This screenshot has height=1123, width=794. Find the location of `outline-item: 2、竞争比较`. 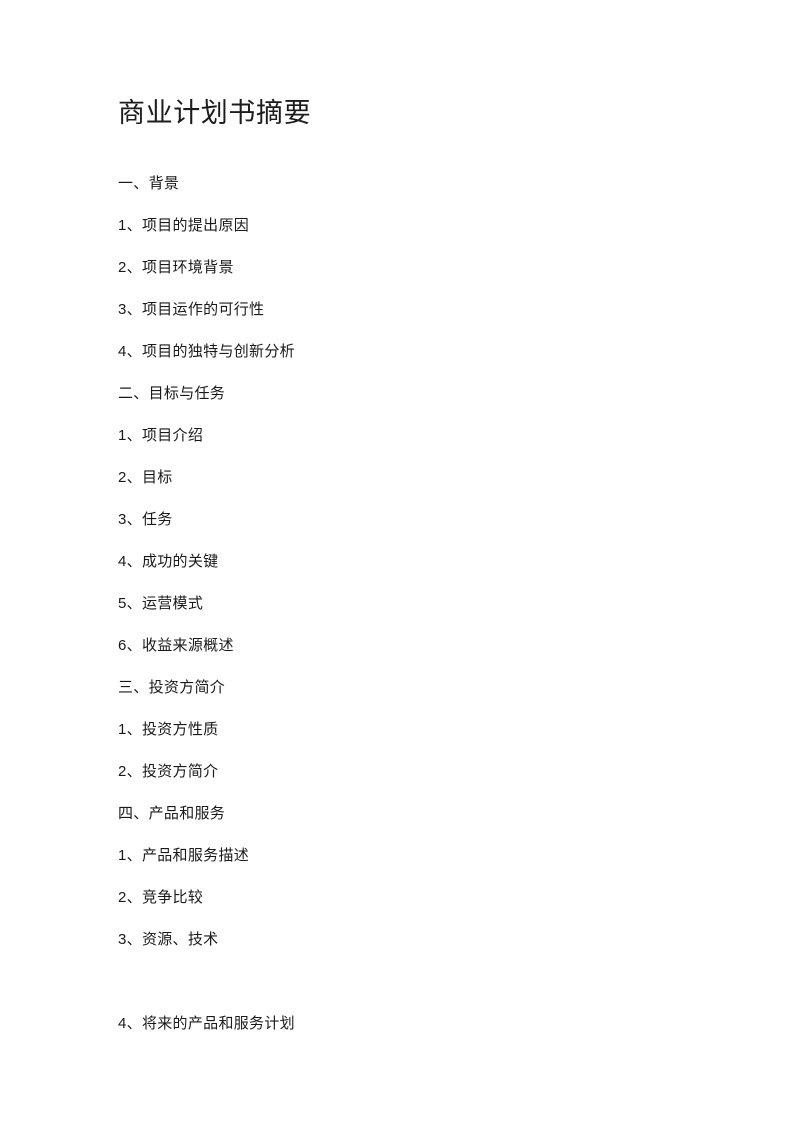

outline-item: 2、竞争比较 is located at coordinates (161, 897).